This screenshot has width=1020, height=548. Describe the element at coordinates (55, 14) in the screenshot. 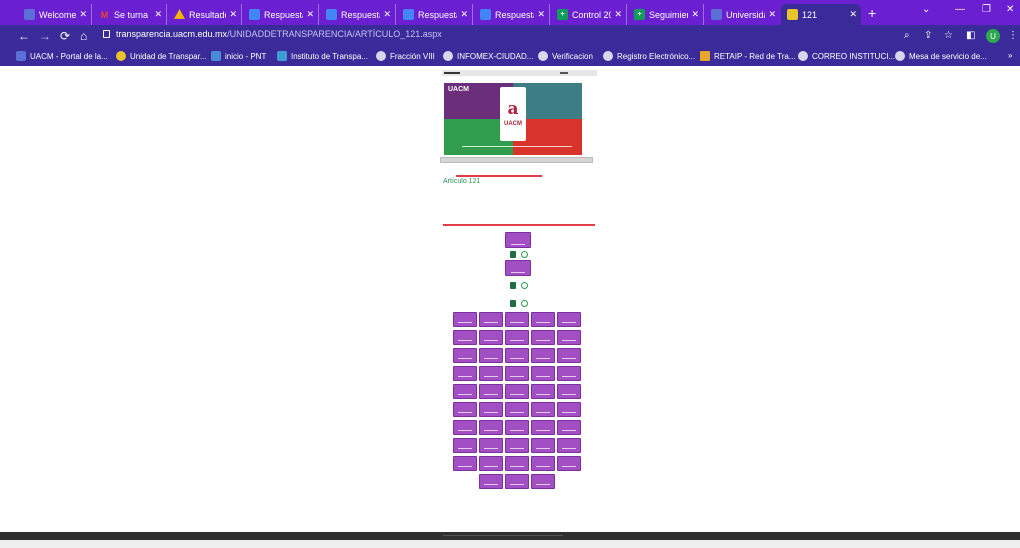

I see `tab-welcome: Welcome ✕` at that location.